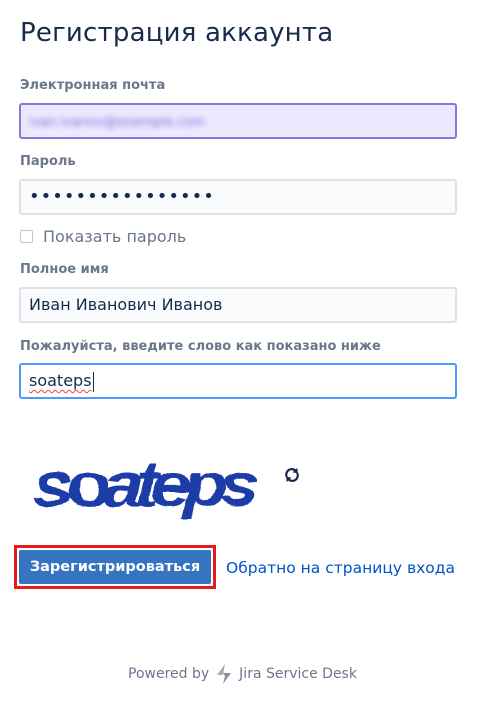 This screenshot has height=711, width=485. I want to click on register-button: Зарегистрироваться, so click(115, 567).